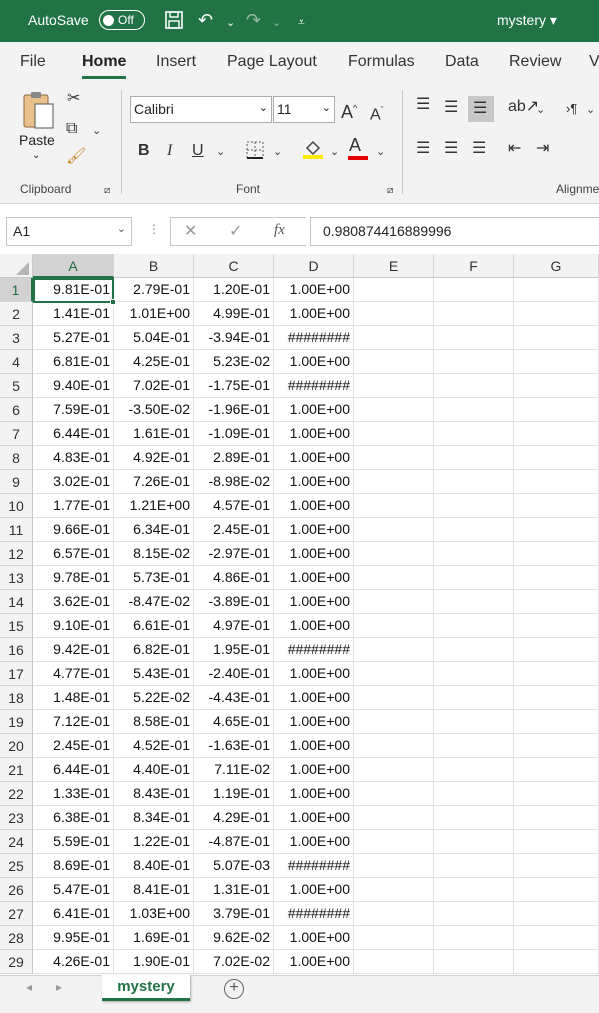 This screenshot has width=599, height=1013. I want to click on cell-b11: 6.34E-01, so click(154, 530).